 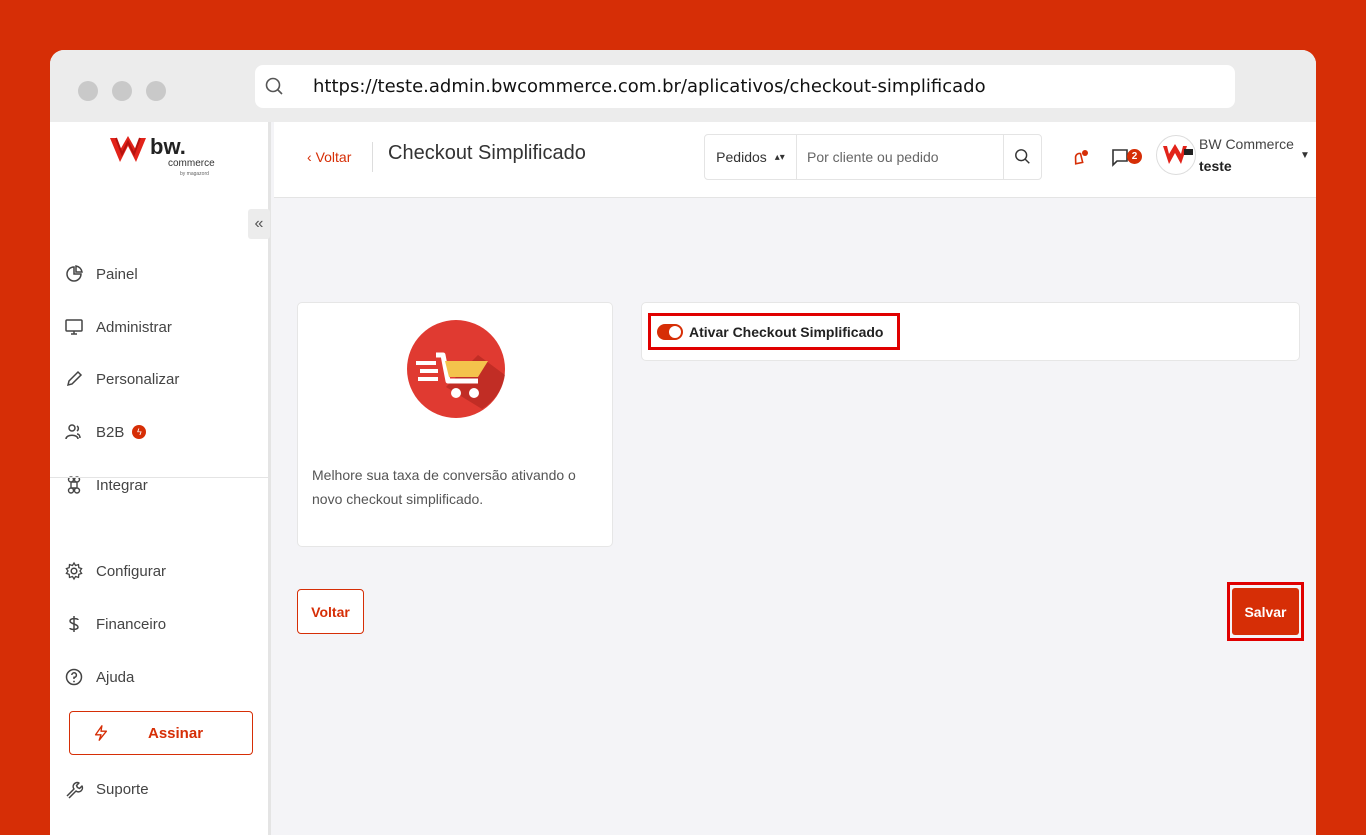 What do you see at coordinates (138, 379) in the screenshot?
I see `sidebar-item-label: Personalizar` at bounding box center [138, 379].